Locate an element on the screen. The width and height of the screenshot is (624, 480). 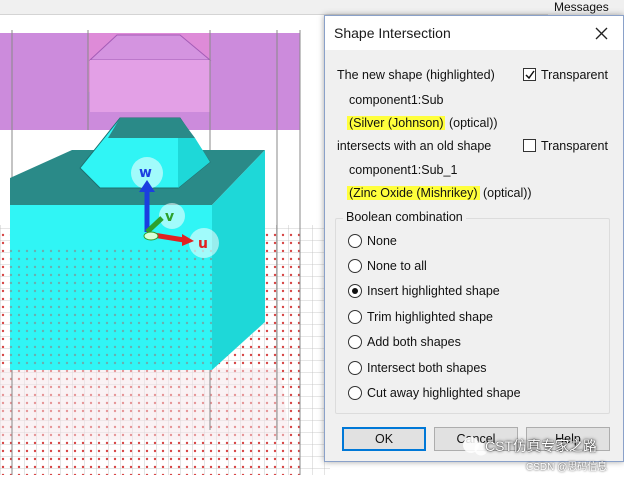
radio-add-both-shapes is located at coordinates (355, 342).